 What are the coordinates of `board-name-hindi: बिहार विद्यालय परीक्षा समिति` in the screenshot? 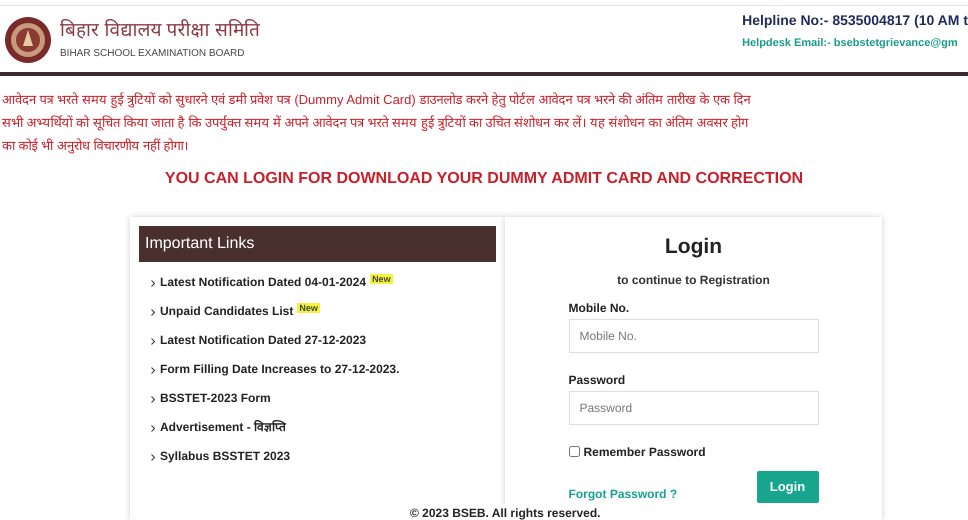 It's located at (160, 31).